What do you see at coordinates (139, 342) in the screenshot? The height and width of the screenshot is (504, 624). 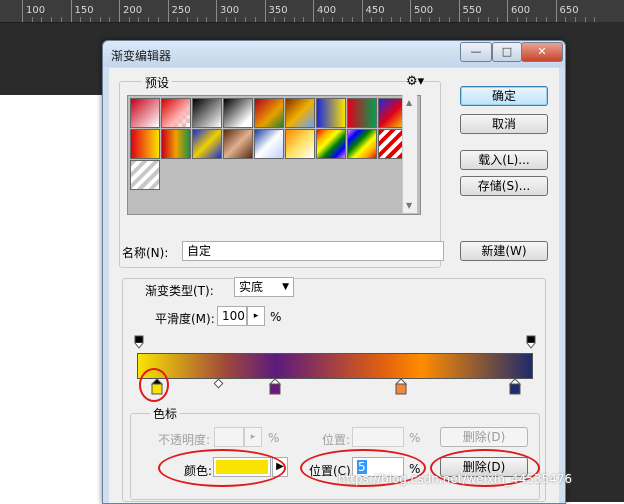 I see `opacity-stop-left` at bounding box center [139, 342].